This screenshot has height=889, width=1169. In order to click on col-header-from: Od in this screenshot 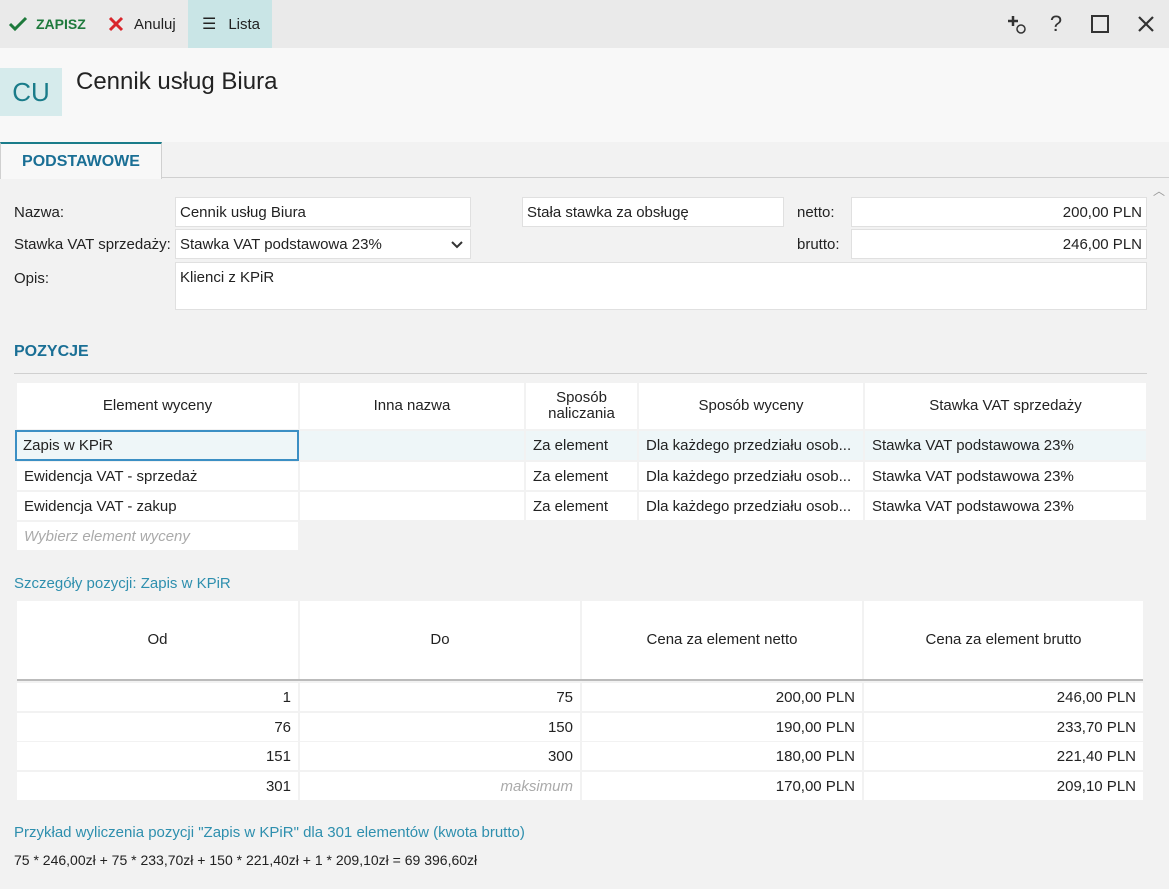, I will do `click(157, 640)`.